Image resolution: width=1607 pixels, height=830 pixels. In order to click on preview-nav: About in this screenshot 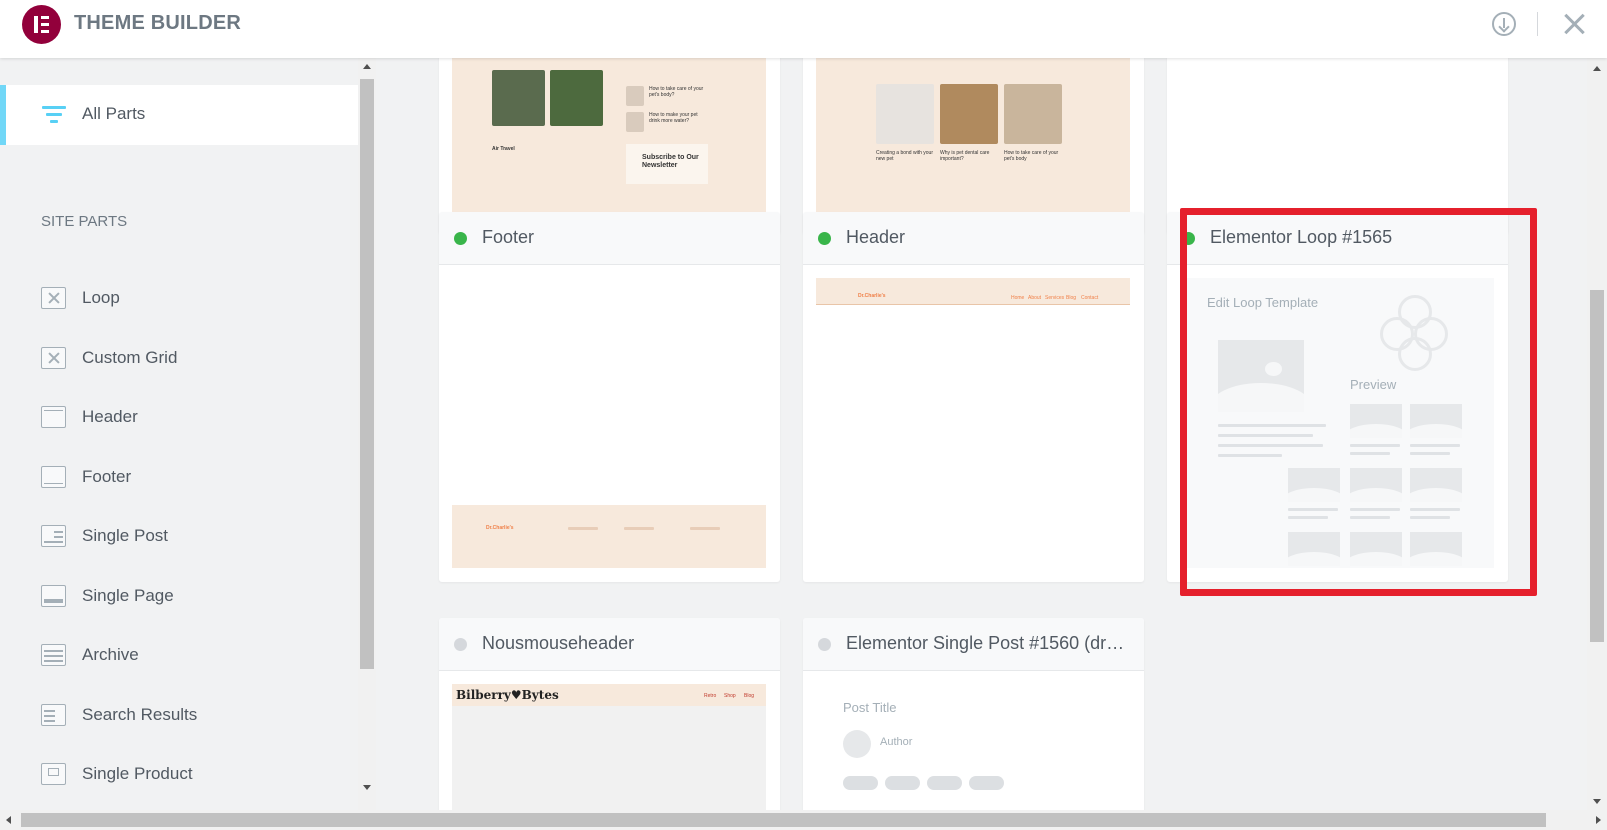, I will do `click(1035, 298)`.